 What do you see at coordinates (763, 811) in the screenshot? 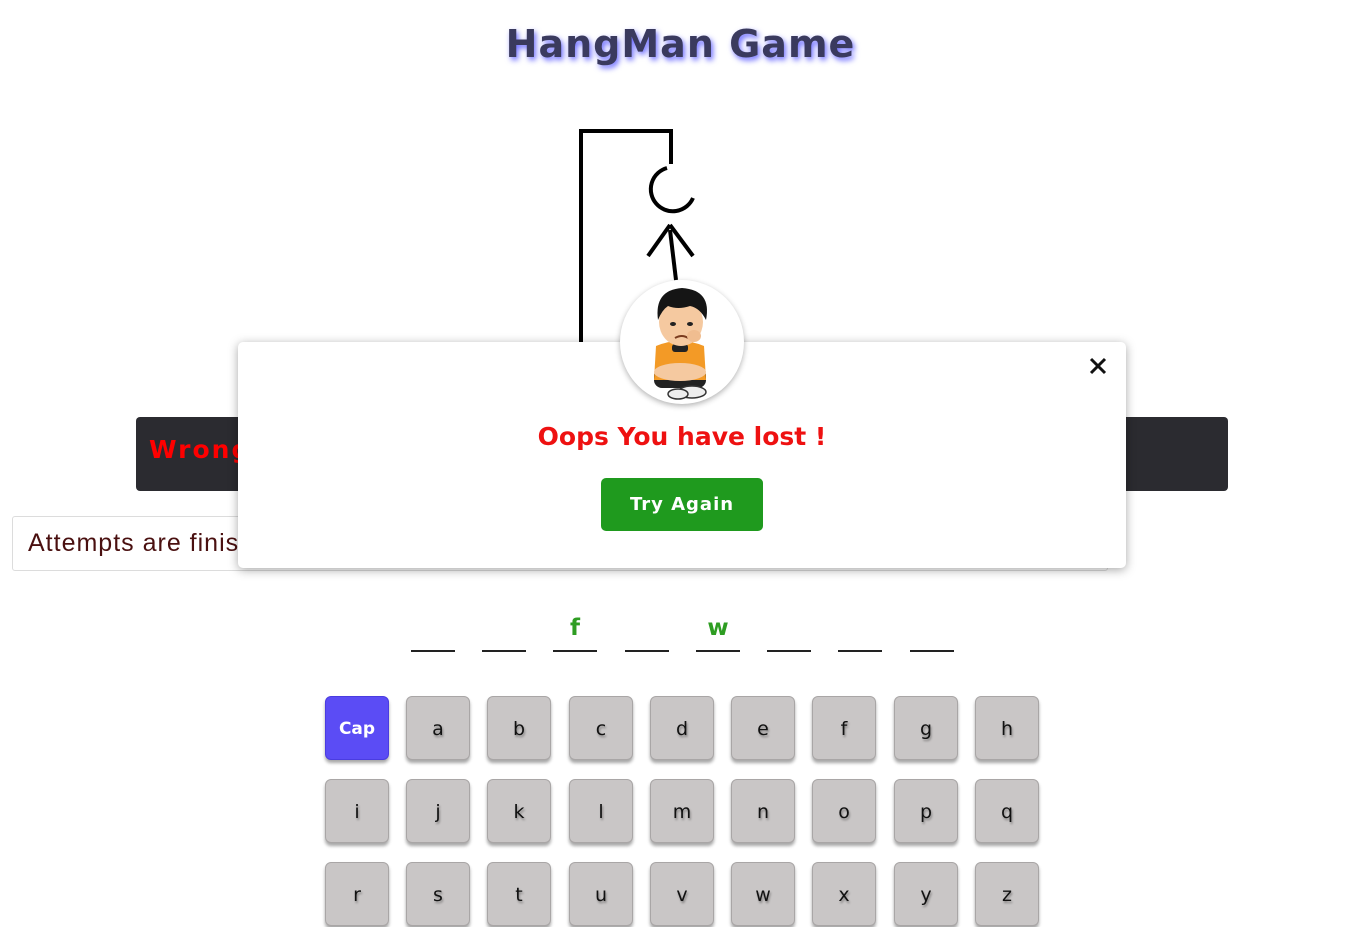
I see `key-n: n` at bounding box center [763, 811].